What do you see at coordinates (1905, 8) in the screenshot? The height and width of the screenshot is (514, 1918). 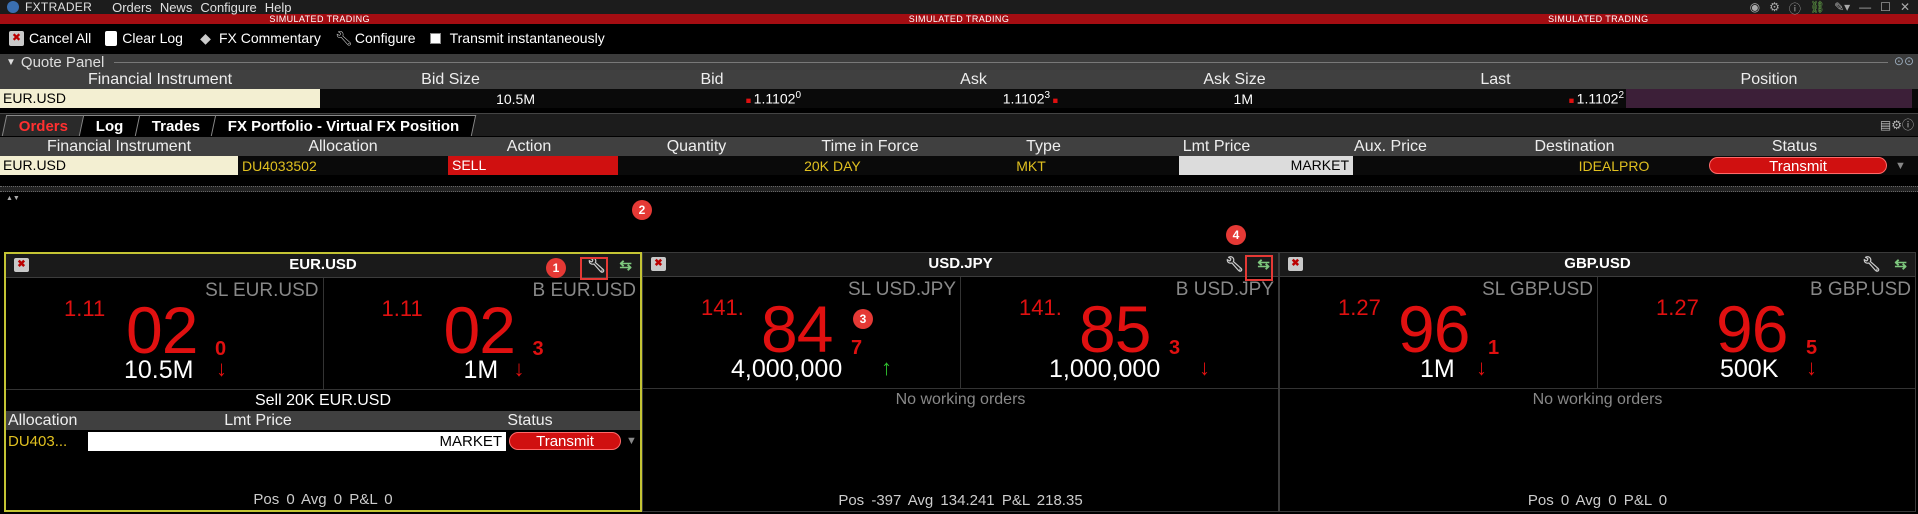 I see `close-icon: ✕` at bounding box center [1905, 8].